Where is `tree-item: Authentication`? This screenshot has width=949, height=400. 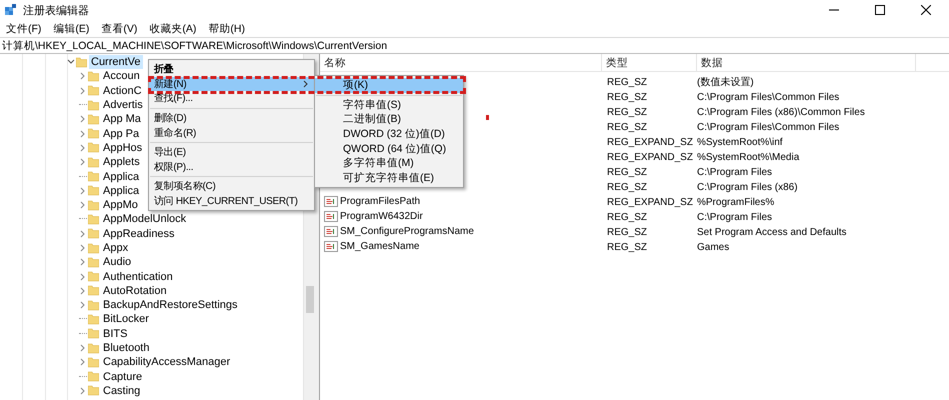 tree-item: Authentication is located at coordinates (138, 277).